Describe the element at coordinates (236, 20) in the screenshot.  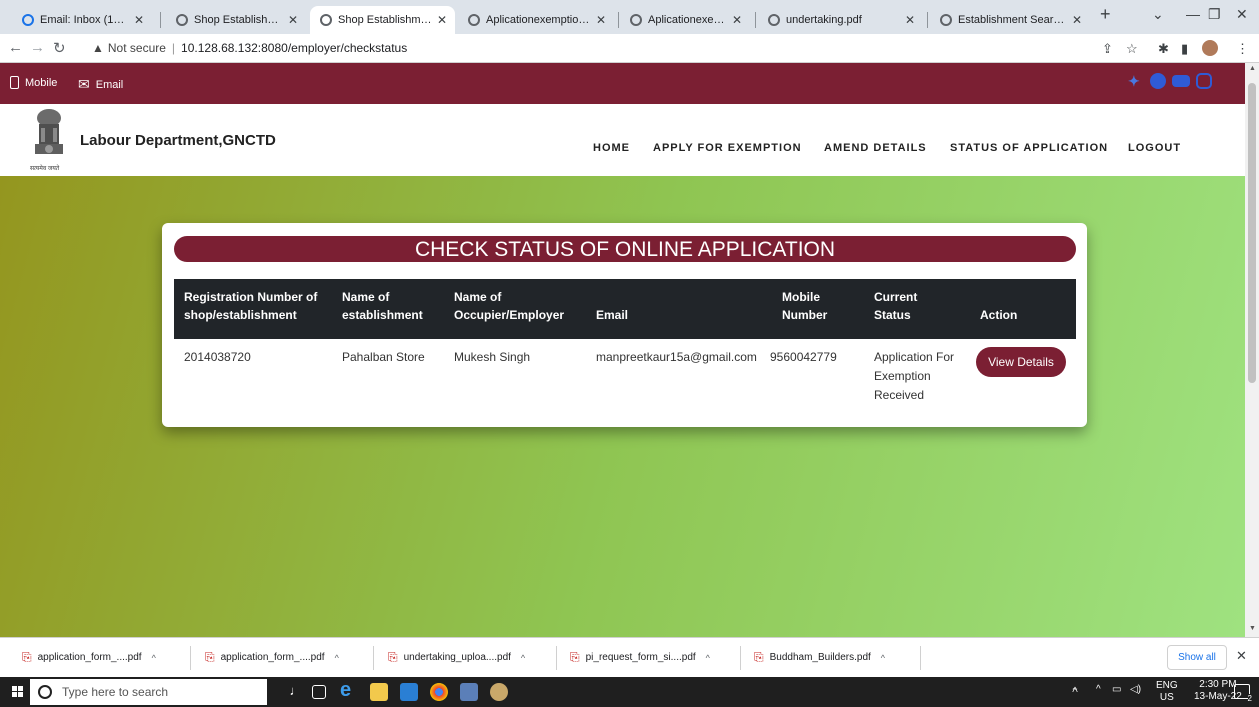
I see `tab-shop-establishment: Shop Establishment ✕` at that location.